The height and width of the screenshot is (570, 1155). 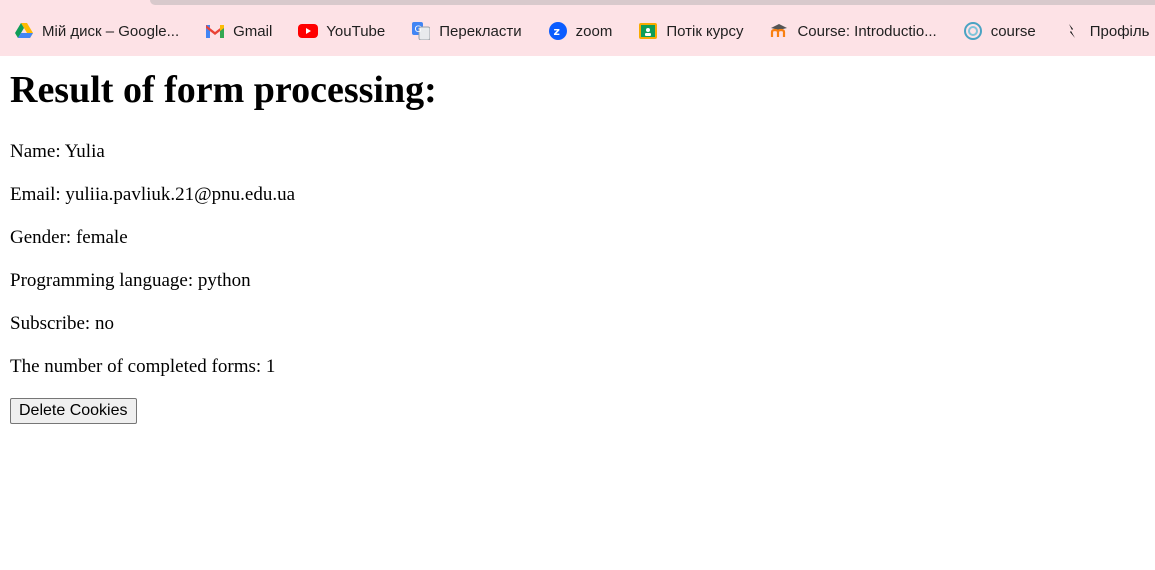 I want to click on moodle-icon, so click(x=779, y=31).